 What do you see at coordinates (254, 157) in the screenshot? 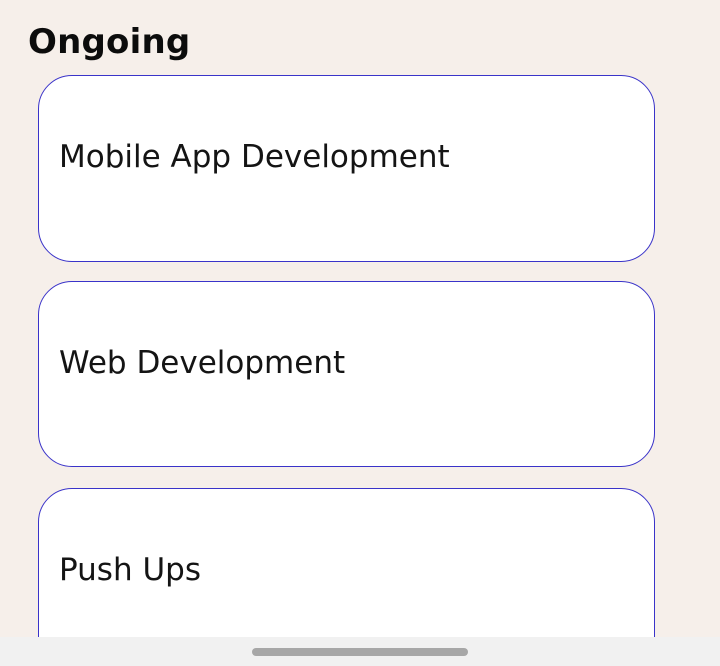
I see `task-card-title: Mobile App Development` at bounding box center [254, 157].